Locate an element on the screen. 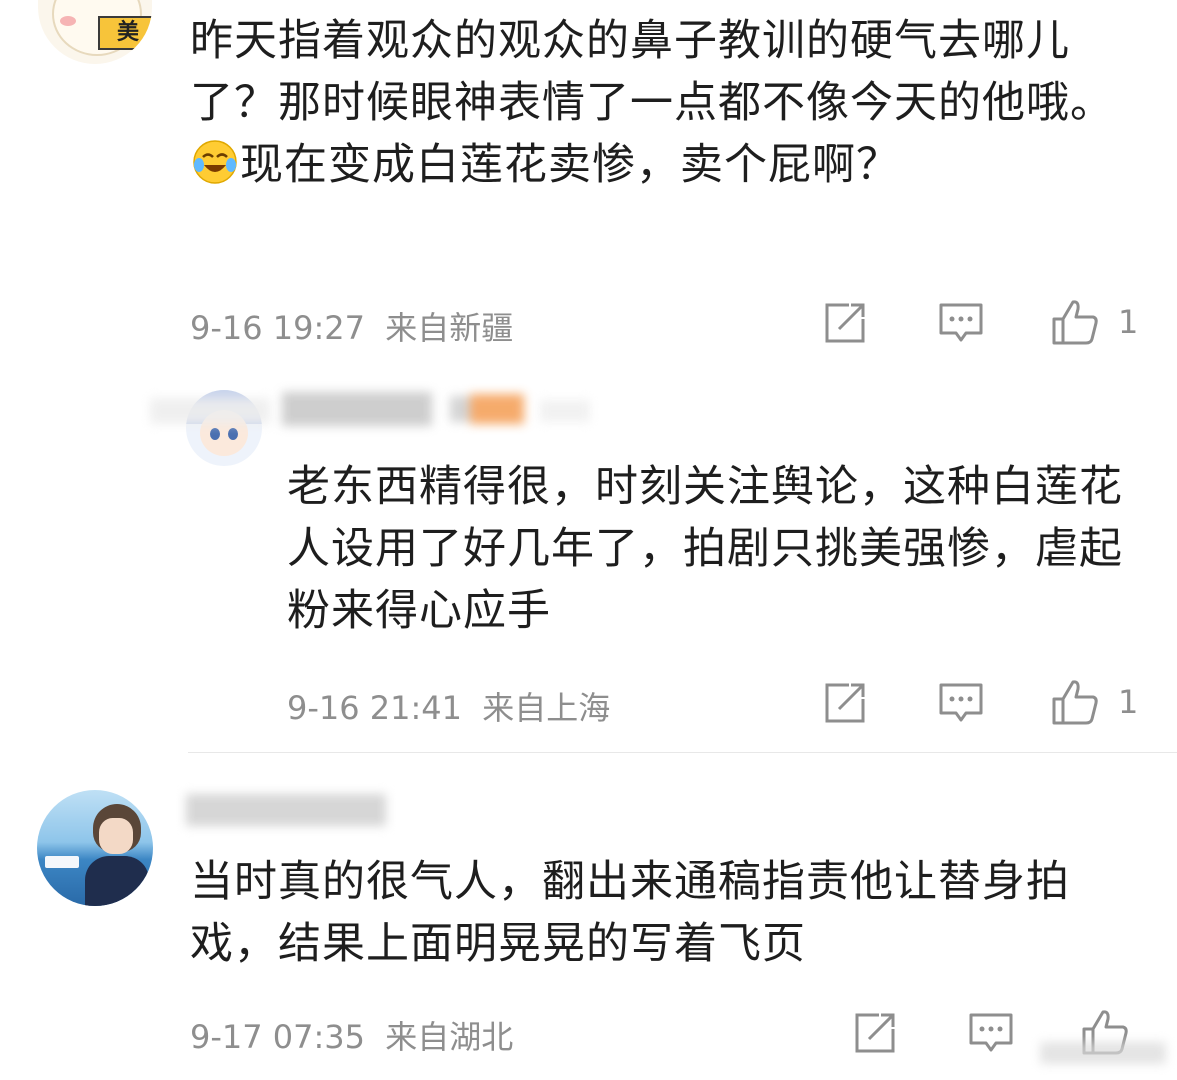  watermark-blurred is located at coordinates (1105, 1053).